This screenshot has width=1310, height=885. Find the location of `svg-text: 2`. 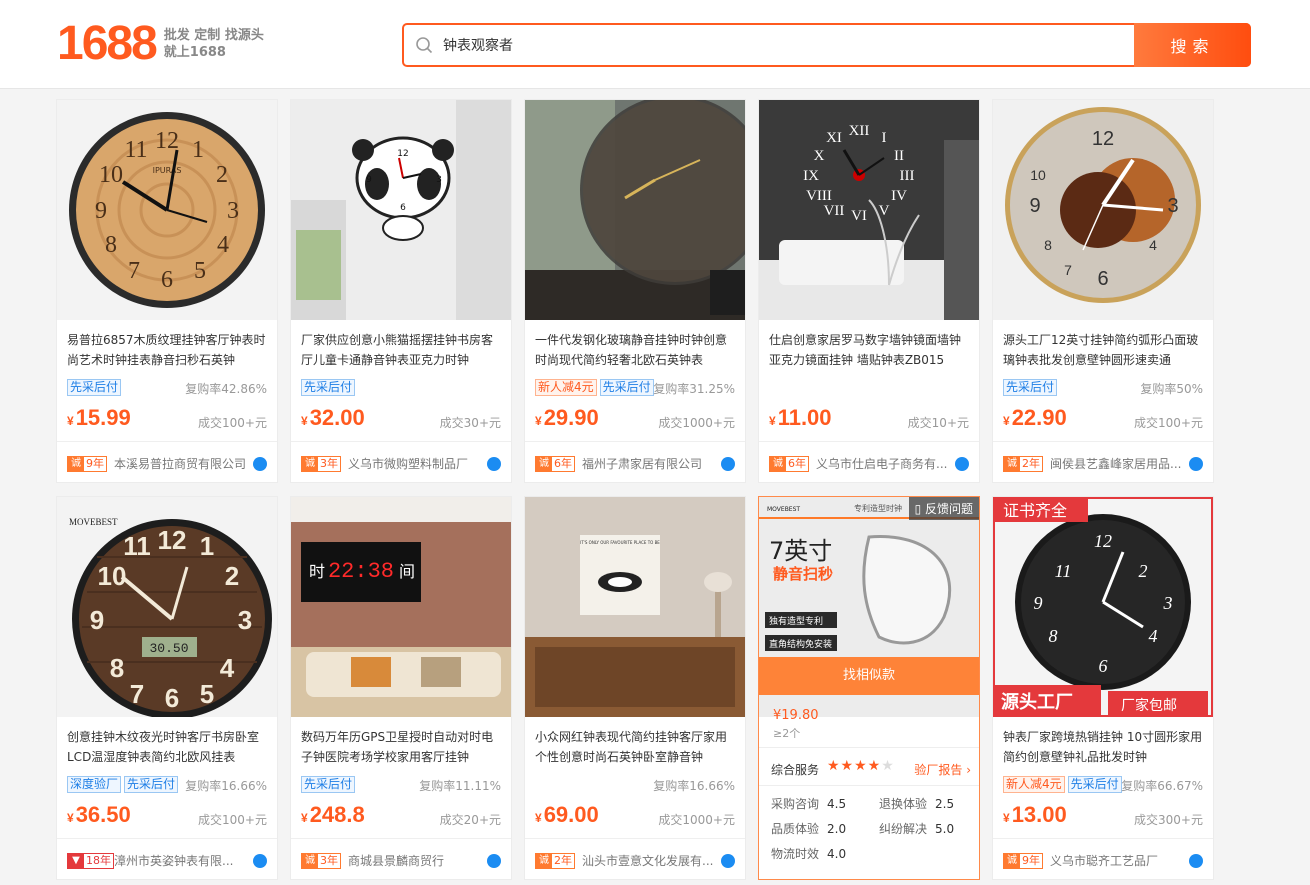

svg-text: 2 is located at coordinates (222, 175).